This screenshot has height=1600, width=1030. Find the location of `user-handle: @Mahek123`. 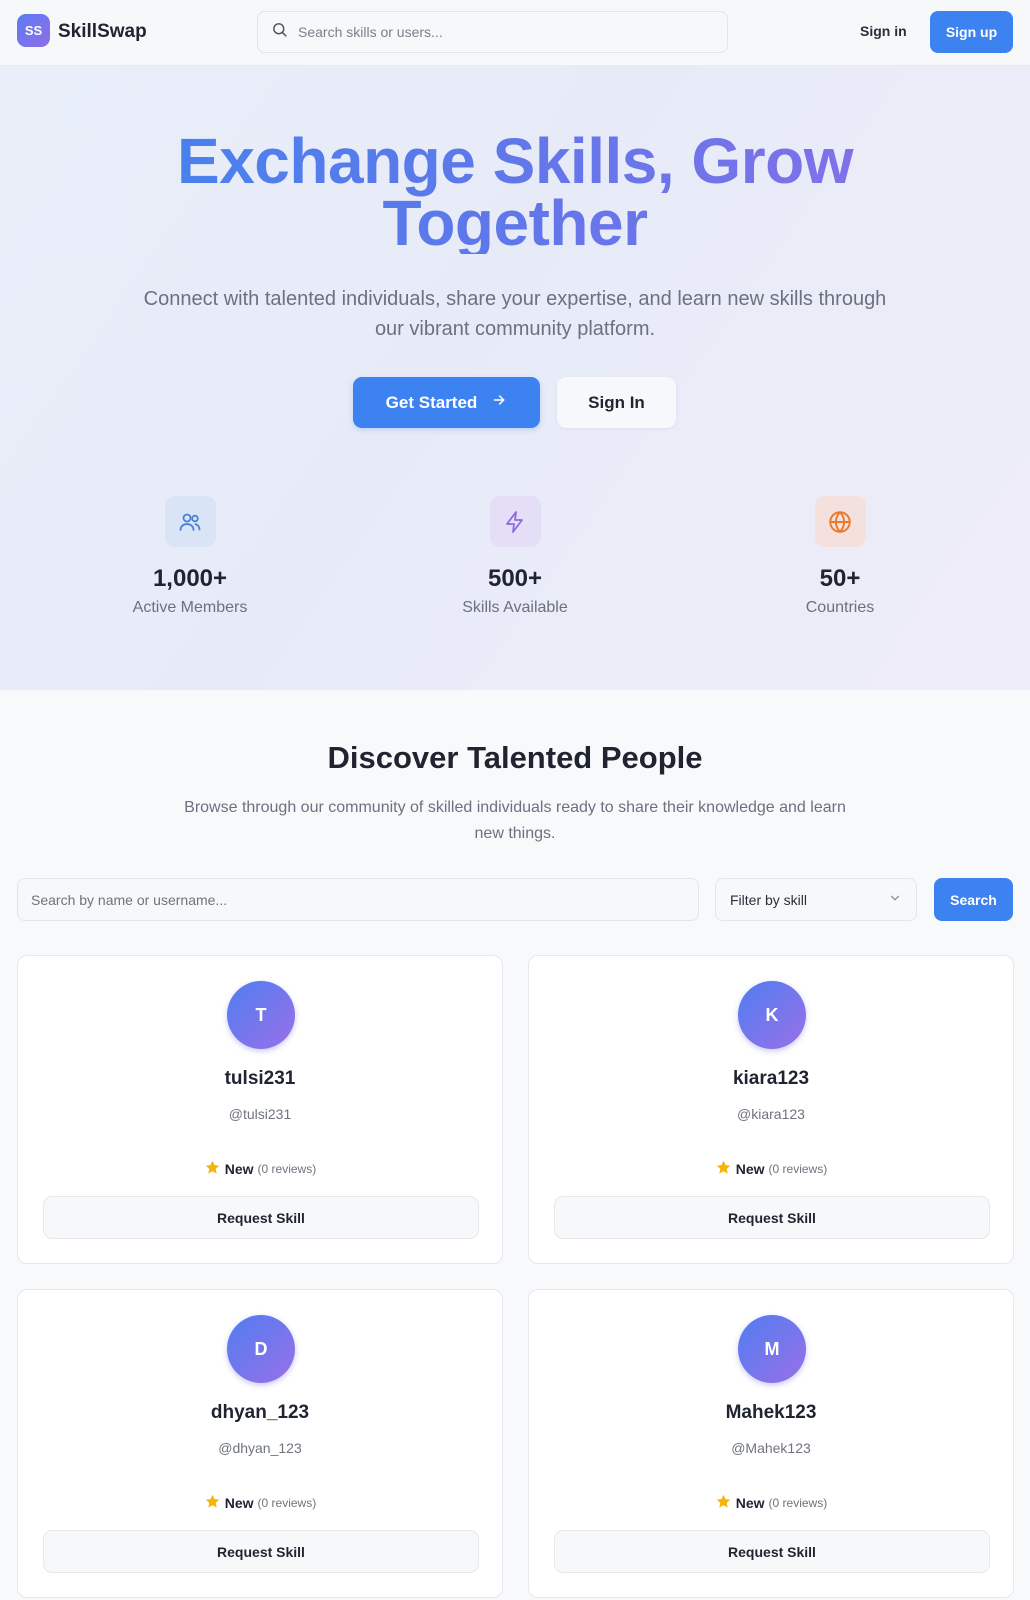

user-handle: @Mahek123 is located at coordinates (771, 1448).